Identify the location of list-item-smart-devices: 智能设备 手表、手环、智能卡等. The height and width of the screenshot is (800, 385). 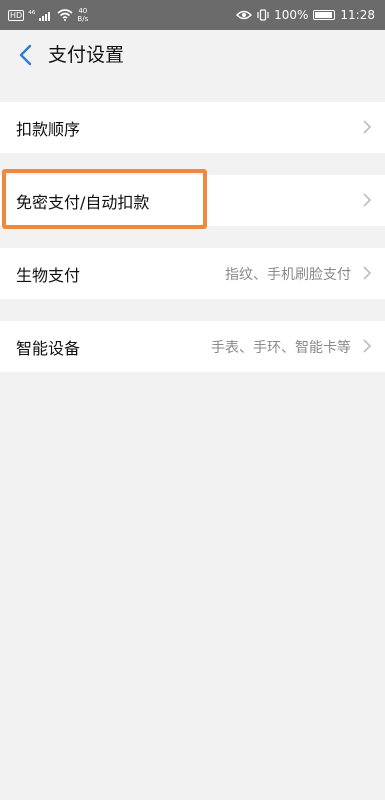
(192, 346).